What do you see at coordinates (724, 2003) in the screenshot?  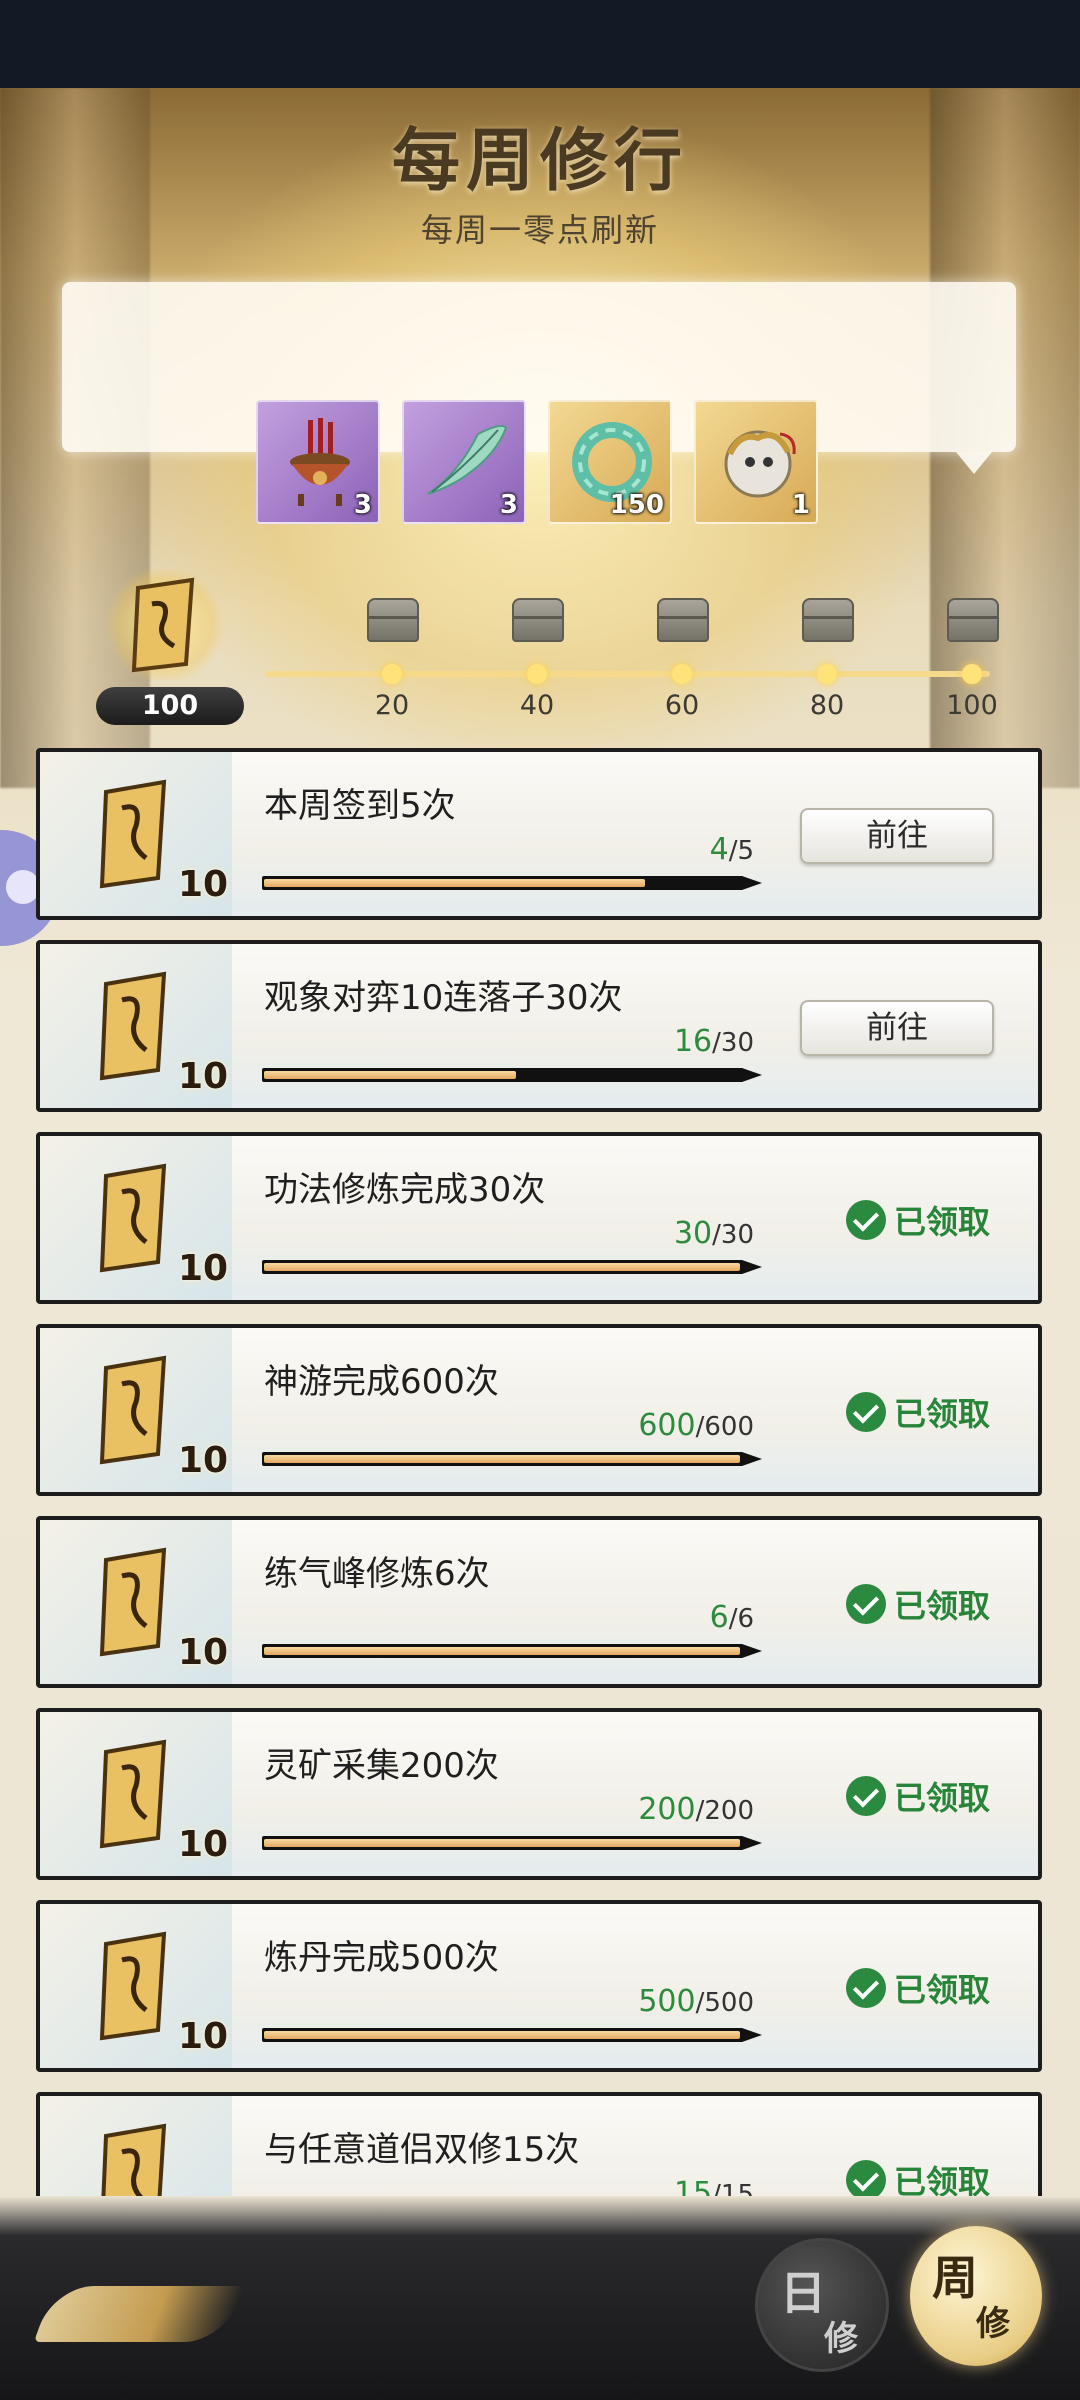 I see `task-total: /500` at bounding box center [724, 2003].